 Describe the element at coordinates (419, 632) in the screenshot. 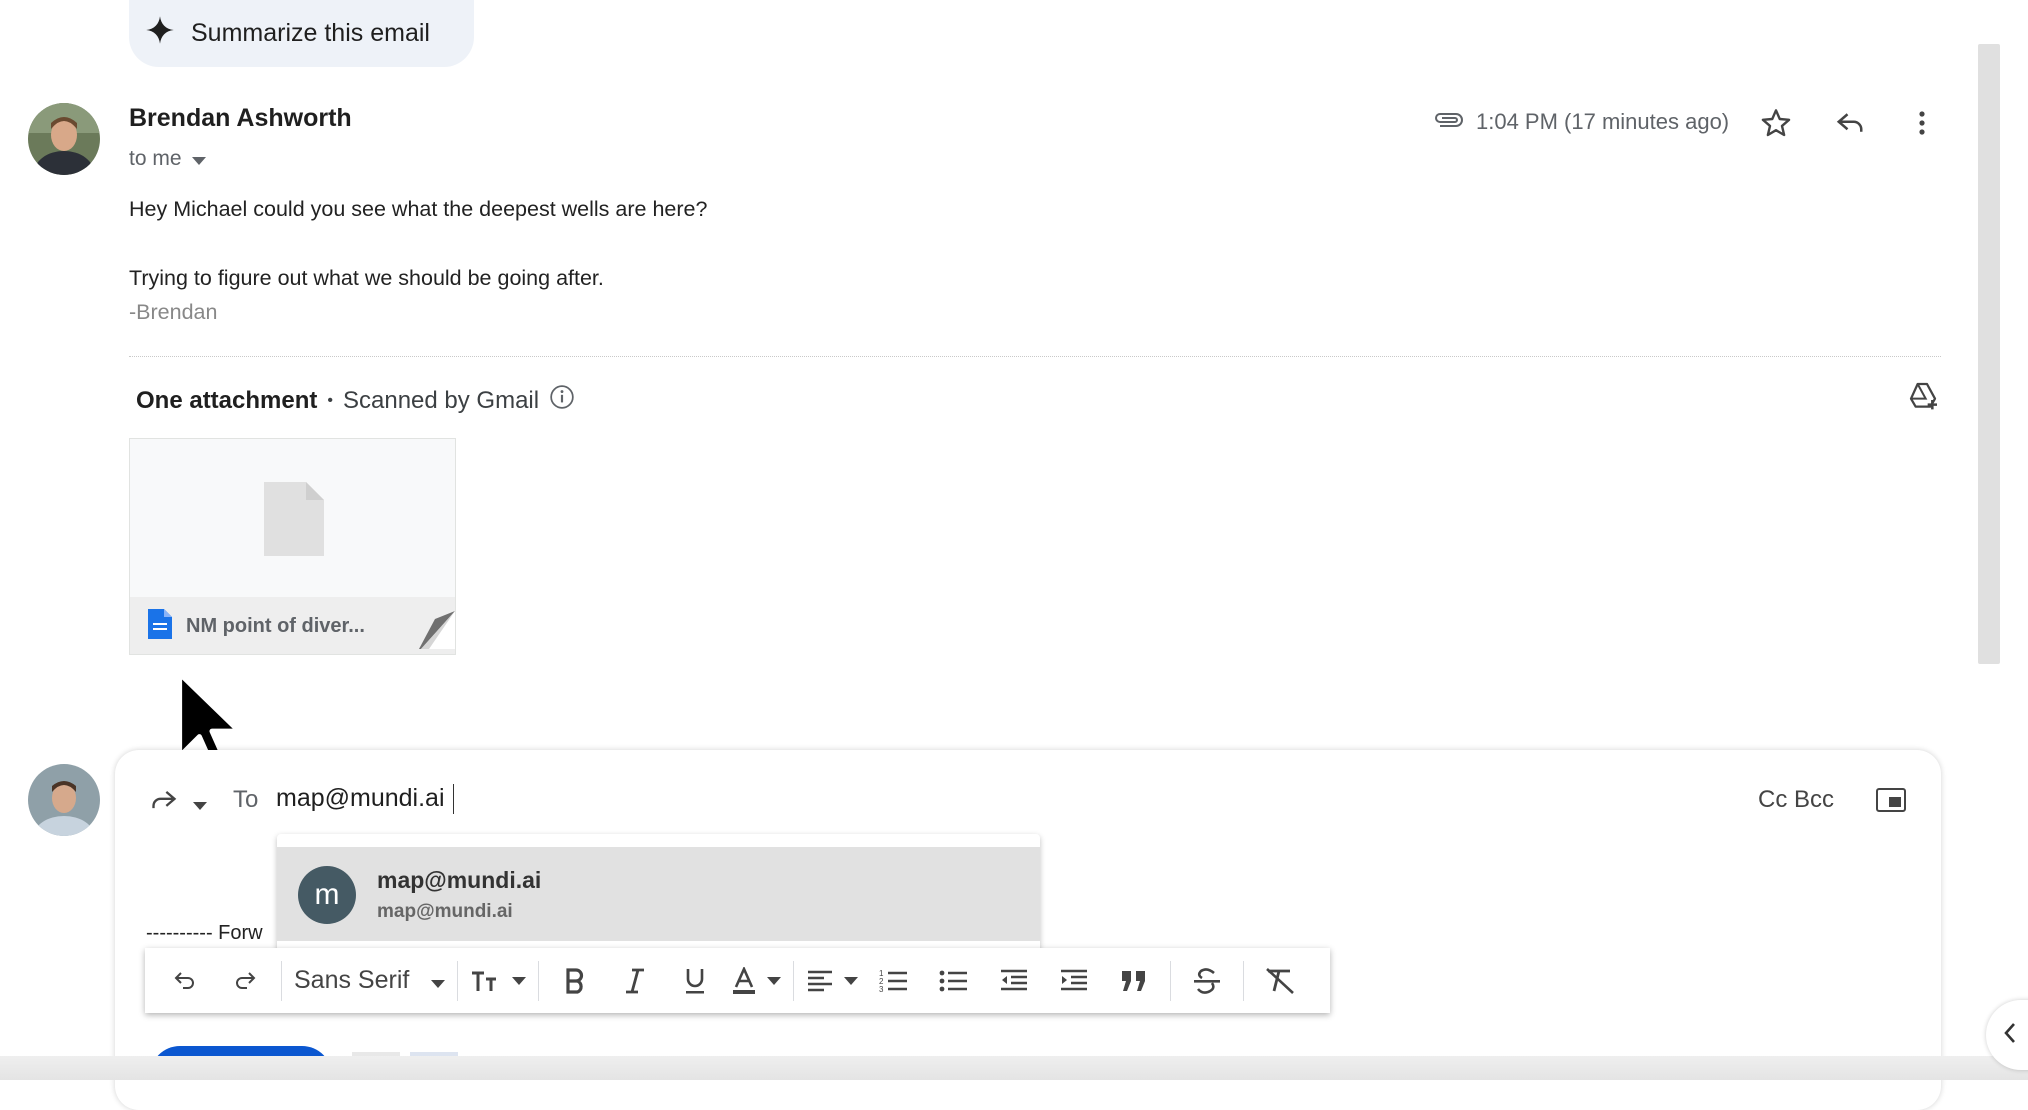

I see `page-curl-icon` at that location.